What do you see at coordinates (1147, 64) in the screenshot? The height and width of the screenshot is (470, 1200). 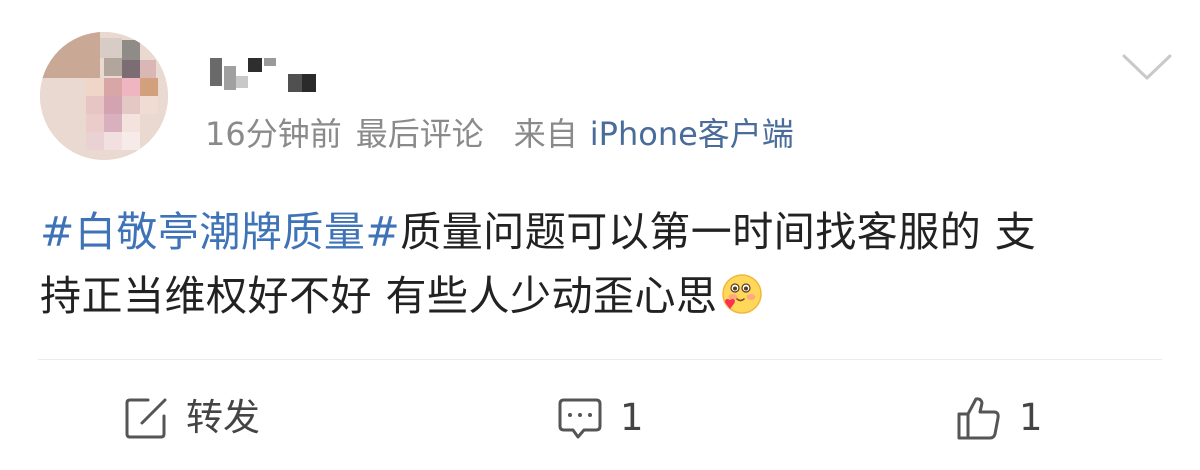 I see `chevron-down-icon` at bounding box center [1147, 64].